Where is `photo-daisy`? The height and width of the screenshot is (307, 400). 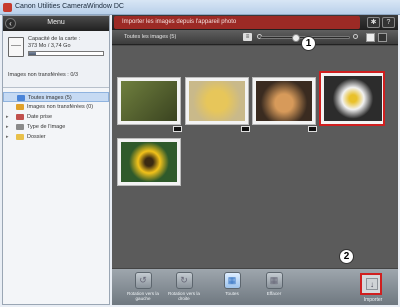 photo-daisy is located at coordinates (353, 98).